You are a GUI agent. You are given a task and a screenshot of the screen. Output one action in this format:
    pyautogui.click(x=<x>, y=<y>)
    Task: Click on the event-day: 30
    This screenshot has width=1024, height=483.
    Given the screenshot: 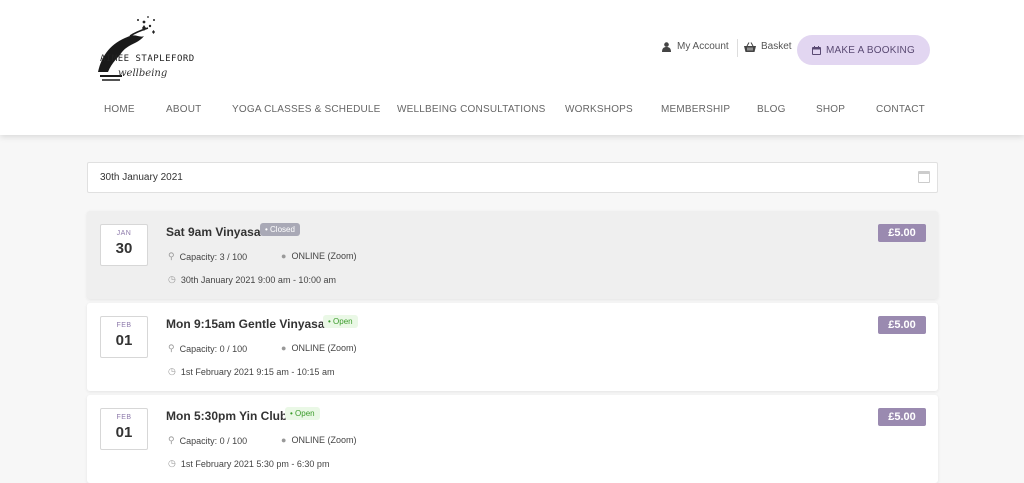 What is the action you would take?
    pyautogui.click(x=124, y=248)
    